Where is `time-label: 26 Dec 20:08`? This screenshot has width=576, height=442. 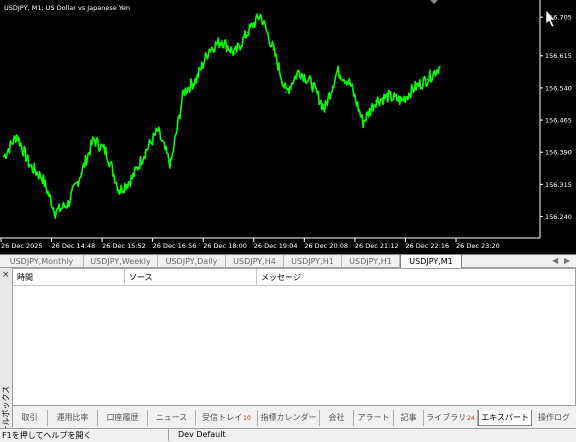 time-label: 26 Dec 20:08 is located at coordinates (326, 246).